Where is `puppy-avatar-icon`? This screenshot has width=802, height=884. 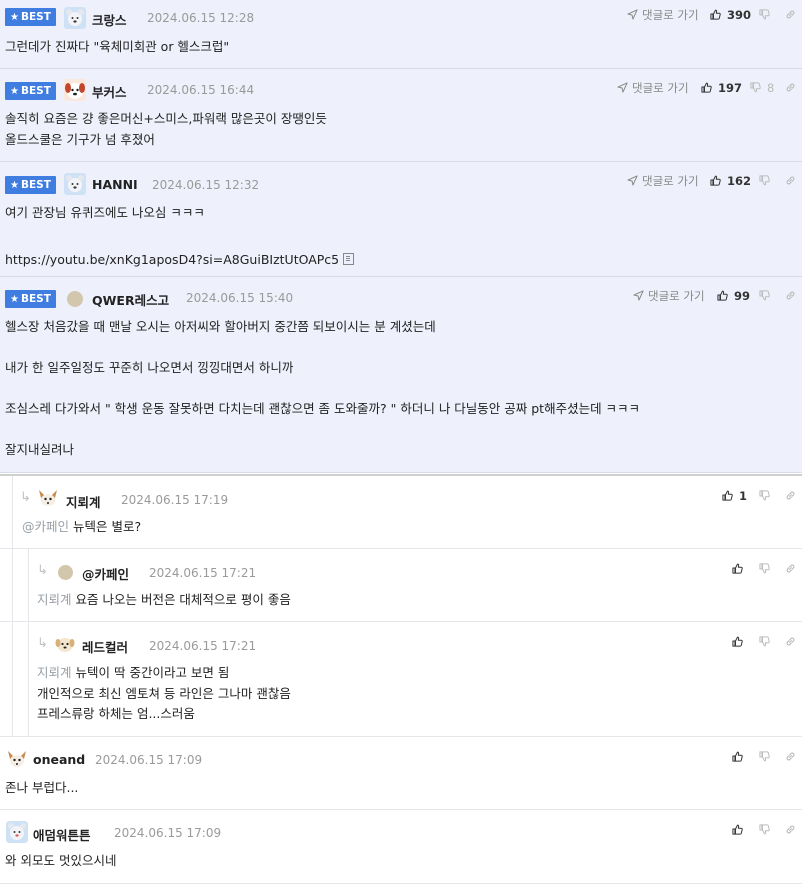
puppy-avatar-icon is located at coordinates (65, 644).